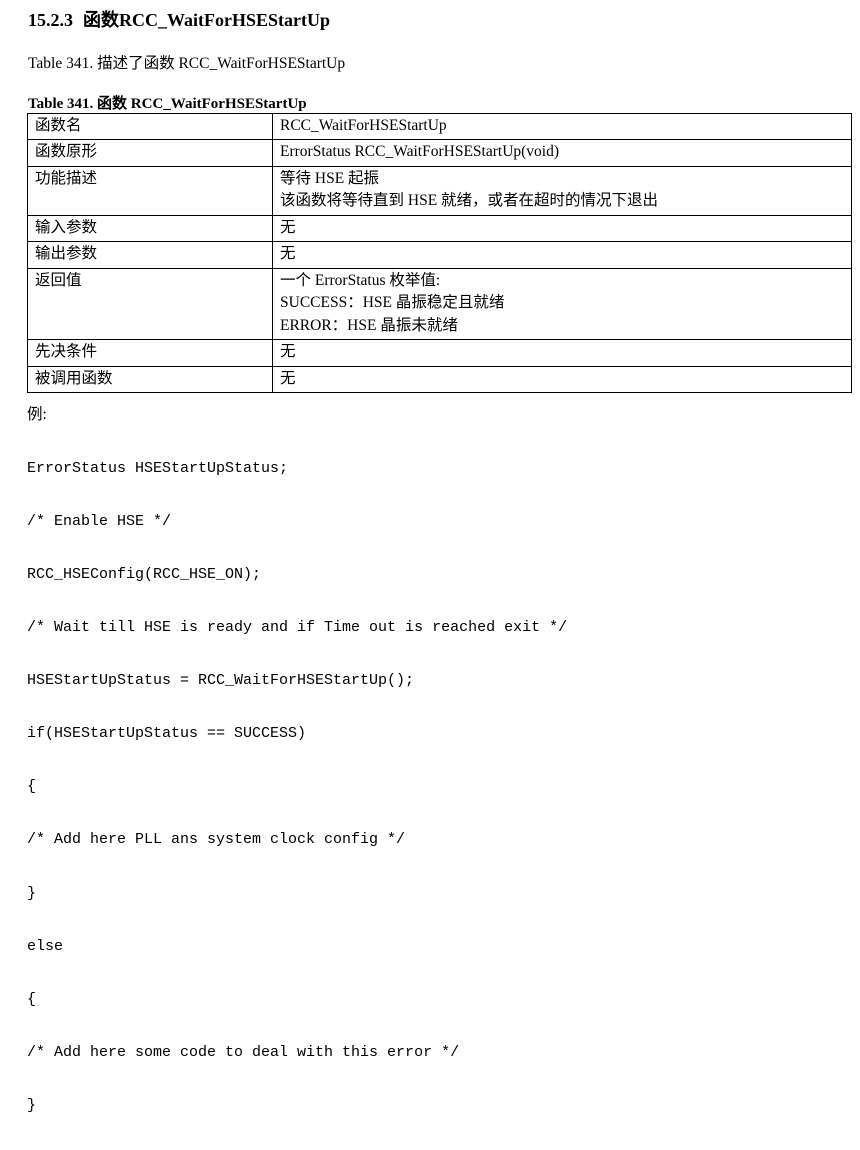  Describe the element at coordinates (150, 353) in the screenshot. I see `row-label: 先决条件` at that location.